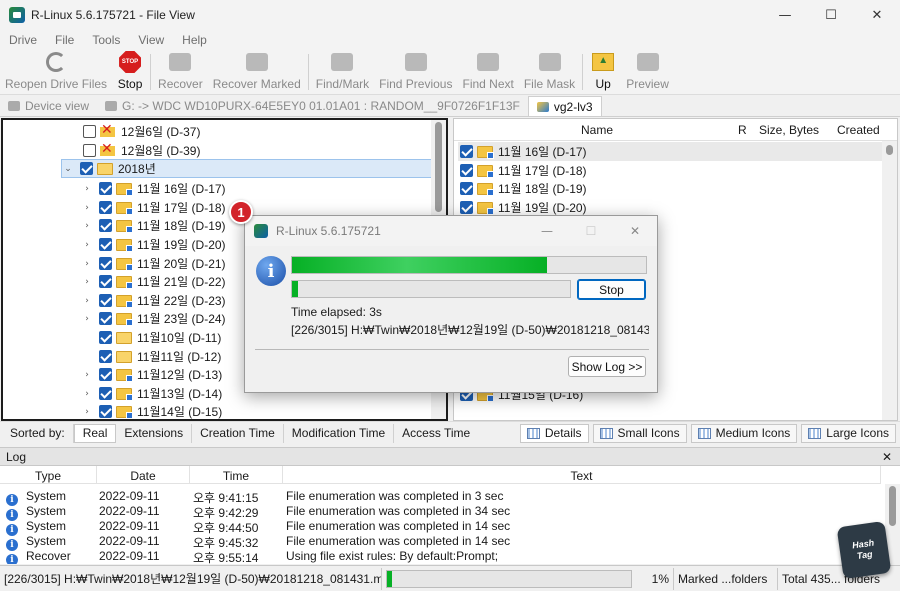 This screenshot has height=591, width=900. Describe the element at coordinates (603, 72) in the screenshot. I see `up-button: Up` at that location.